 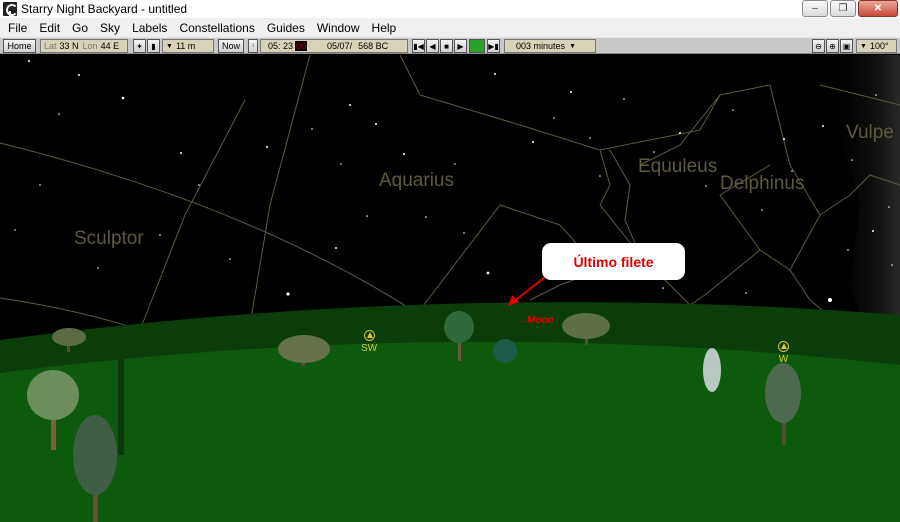 I want to click on grid-curve, so click(x=70, y=314).